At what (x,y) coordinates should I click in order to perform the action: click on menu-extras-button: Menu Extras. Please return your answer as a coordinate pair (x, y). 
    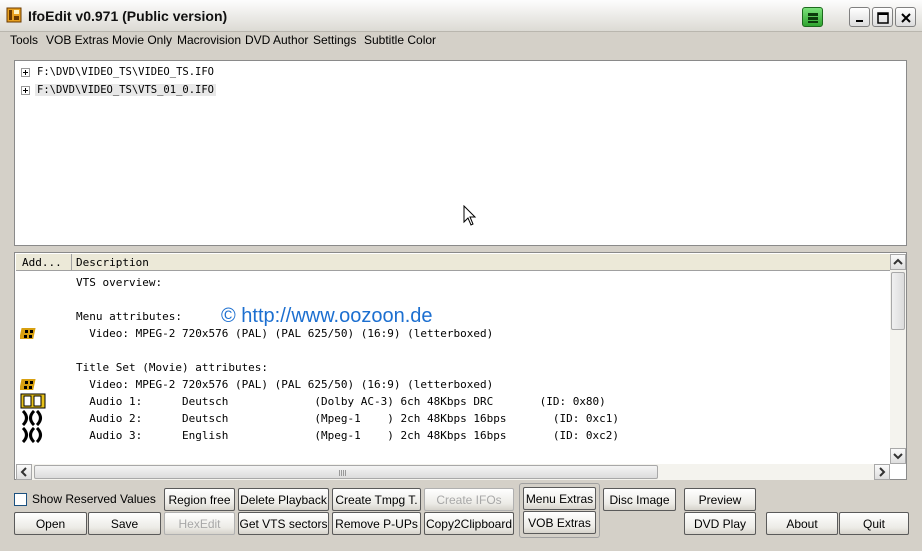
    Looking at the image, I should click on (559, 498).